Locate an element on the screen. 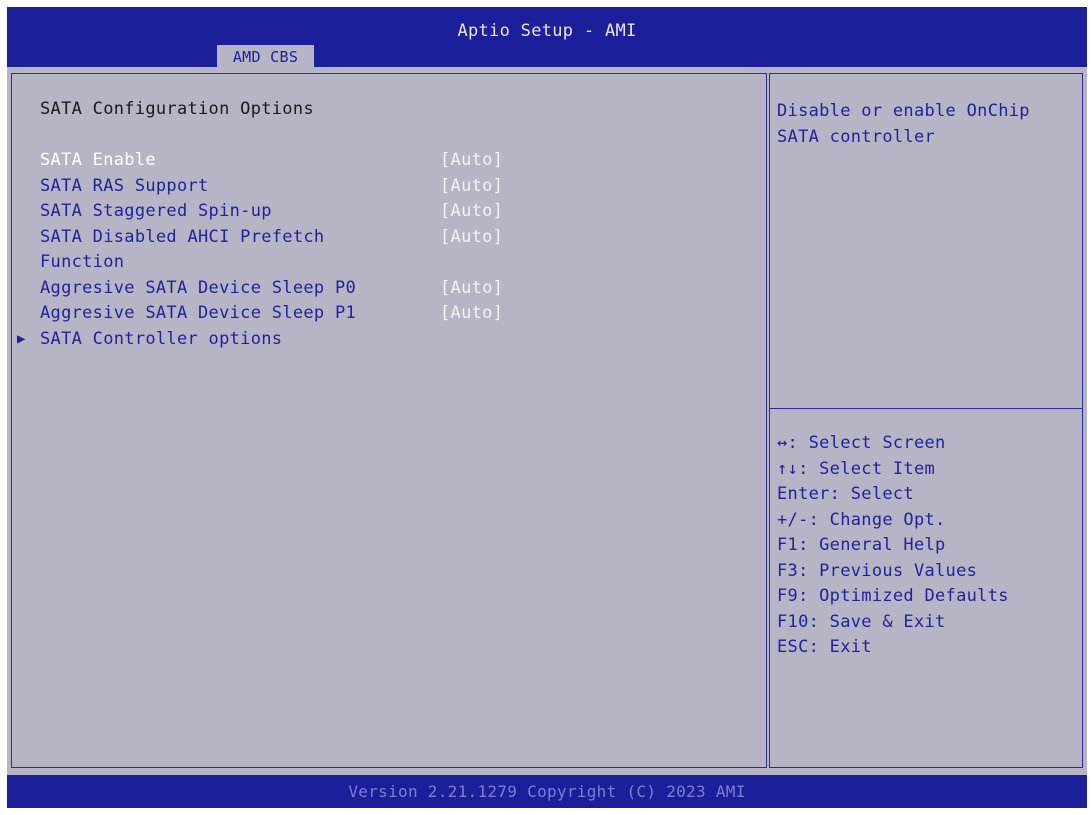 Image resolution: width=1092 pixels, height=815 pixels. key-hint-enter: Enter: Select is located at coordinates (845, 494).